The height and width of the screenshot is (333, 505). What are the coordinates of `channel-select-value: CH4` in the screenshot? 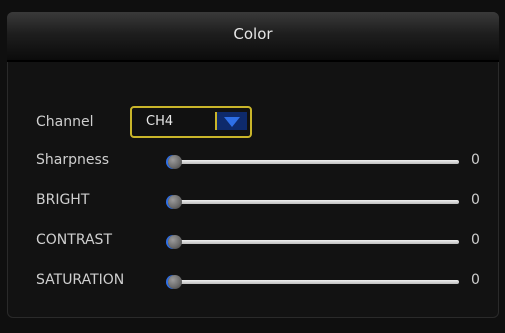 It's located at (160, 121).